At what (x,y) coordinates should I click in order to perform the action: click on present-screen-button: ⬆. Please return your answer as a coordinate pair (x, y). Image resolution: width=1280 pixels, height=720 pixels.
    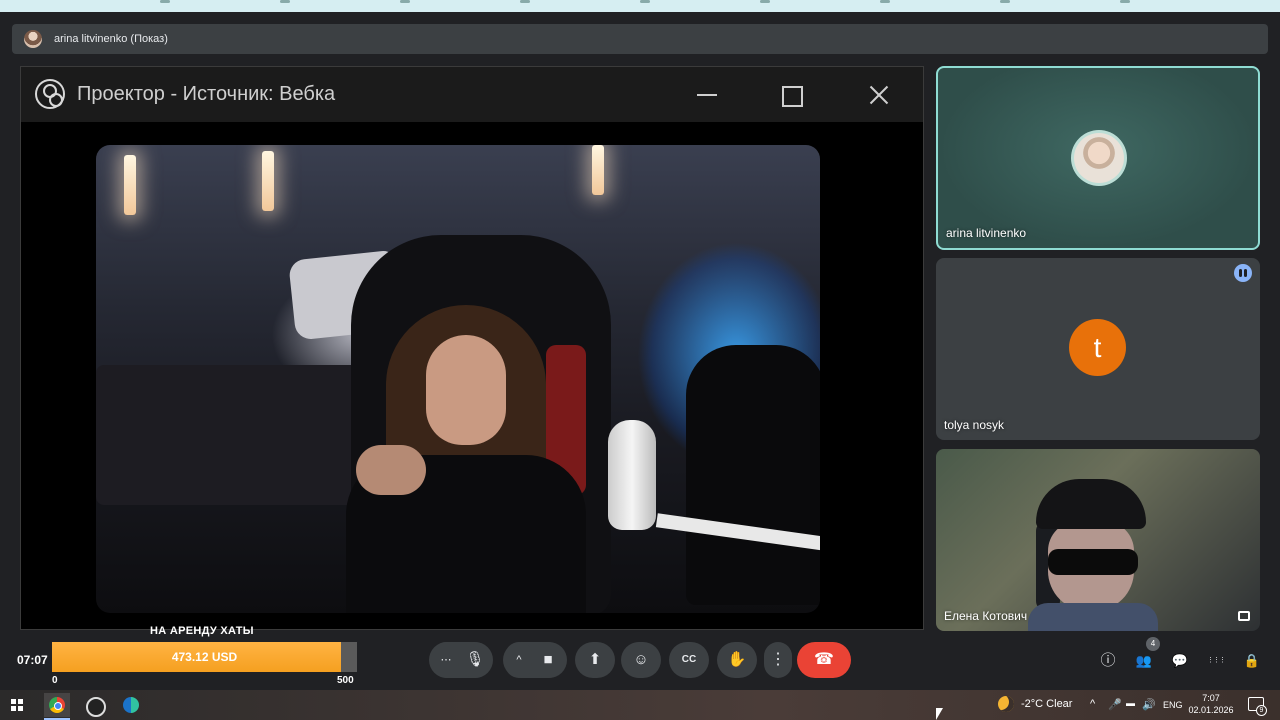
    Looking at the image, I should click on (595, 660).